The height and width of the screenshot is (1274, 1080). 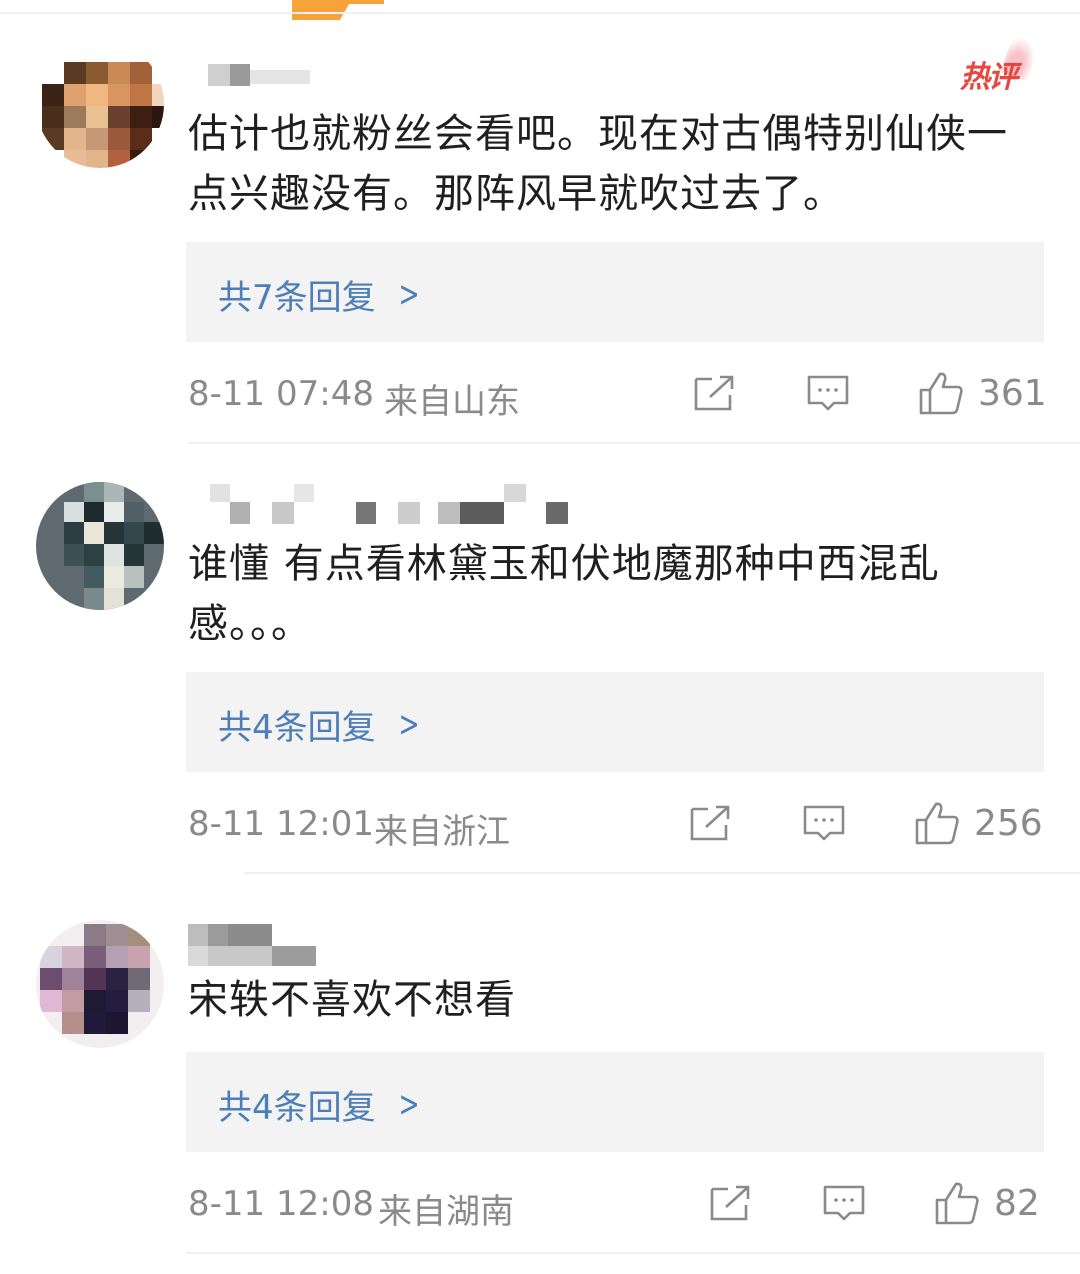 What do you see at coordinates (540, 13) in the screenshot?
I see `top-divider` at bounding box center [540, 13].